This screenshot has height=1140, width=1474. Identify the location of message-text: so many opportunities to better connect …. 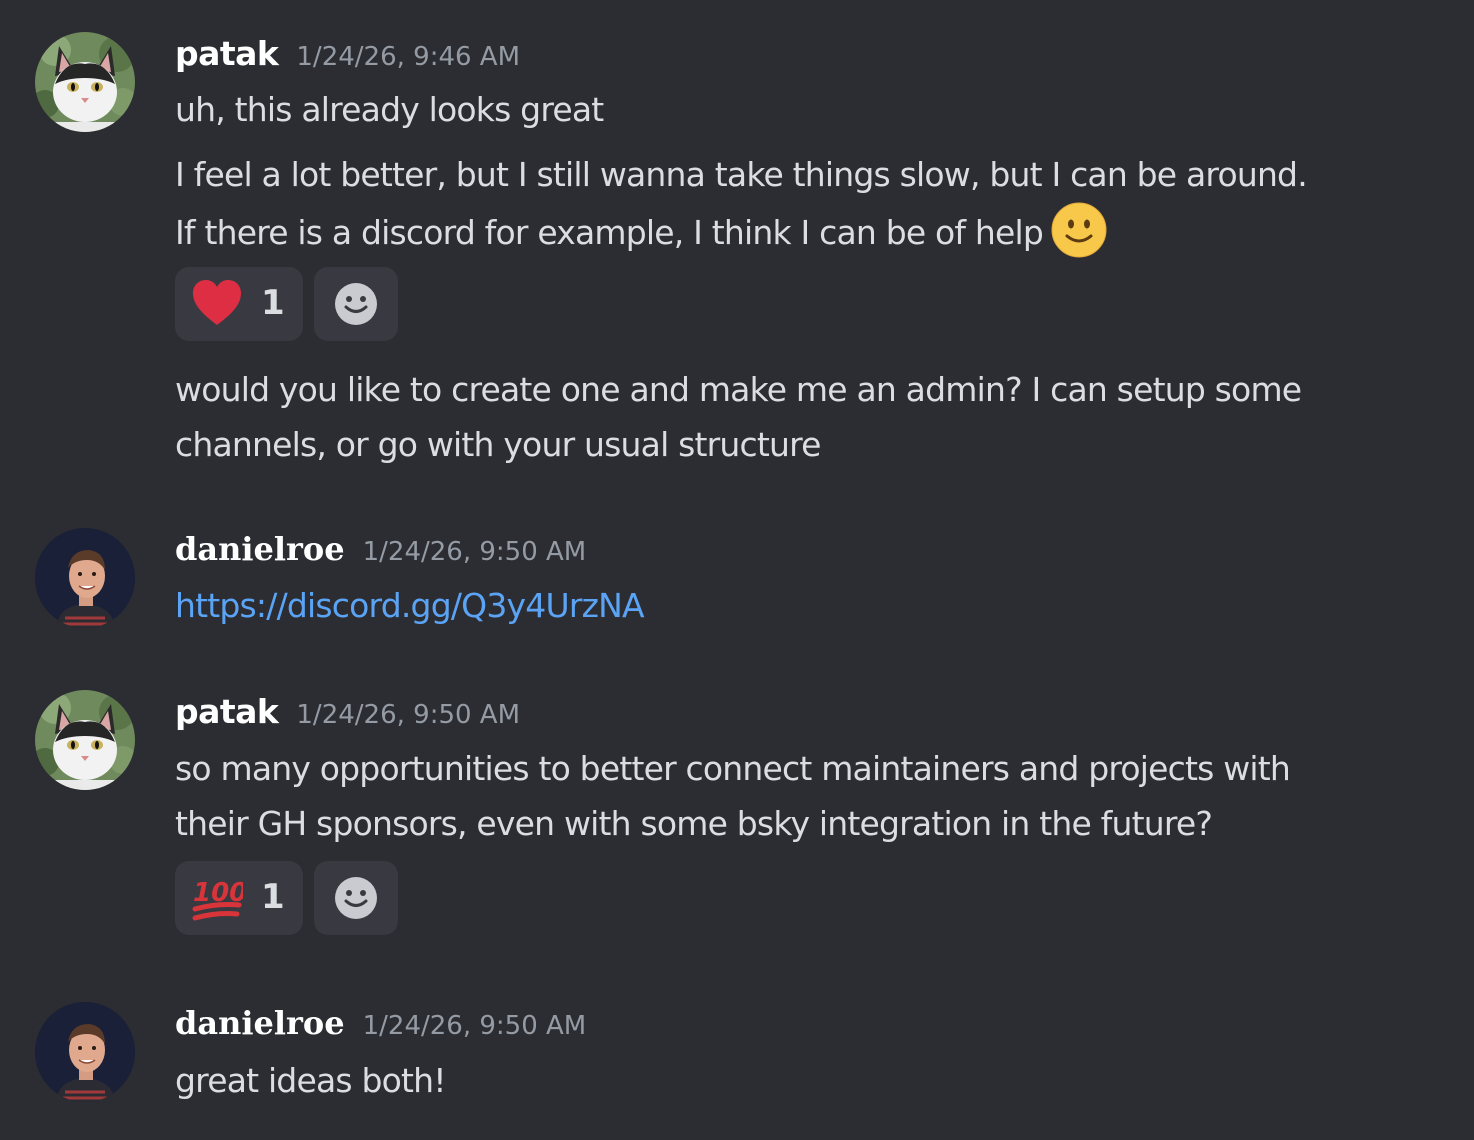
(733, 768).